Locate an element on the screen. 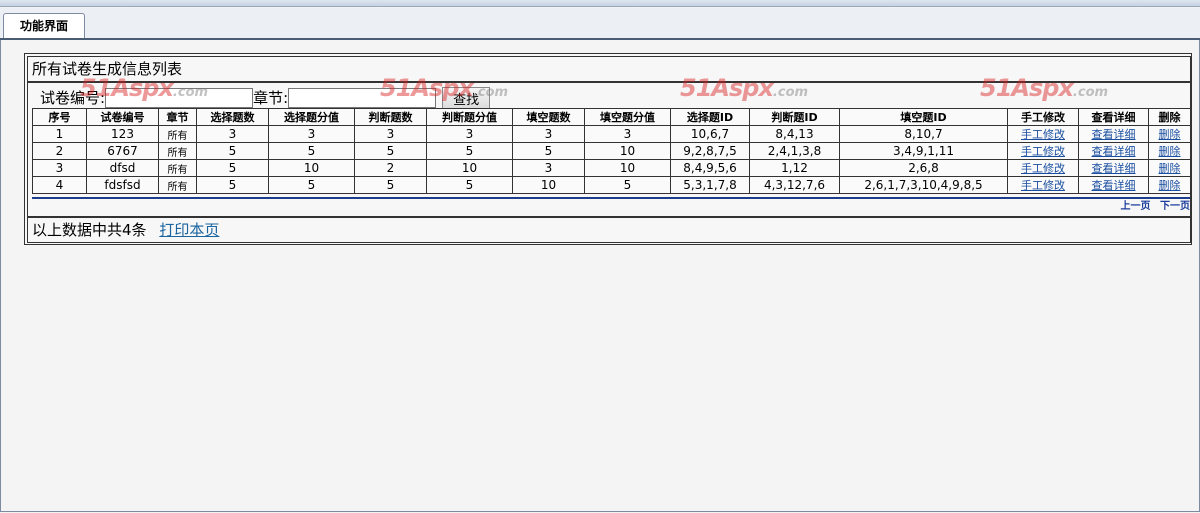 The image size is (1200, 513). cell-choice-count: 3 is located at coordinates (232, 134).